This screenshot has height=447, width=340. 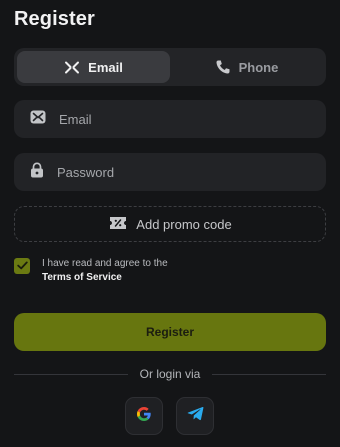 I want to click on password-field-container, so click(x=170, y=172).